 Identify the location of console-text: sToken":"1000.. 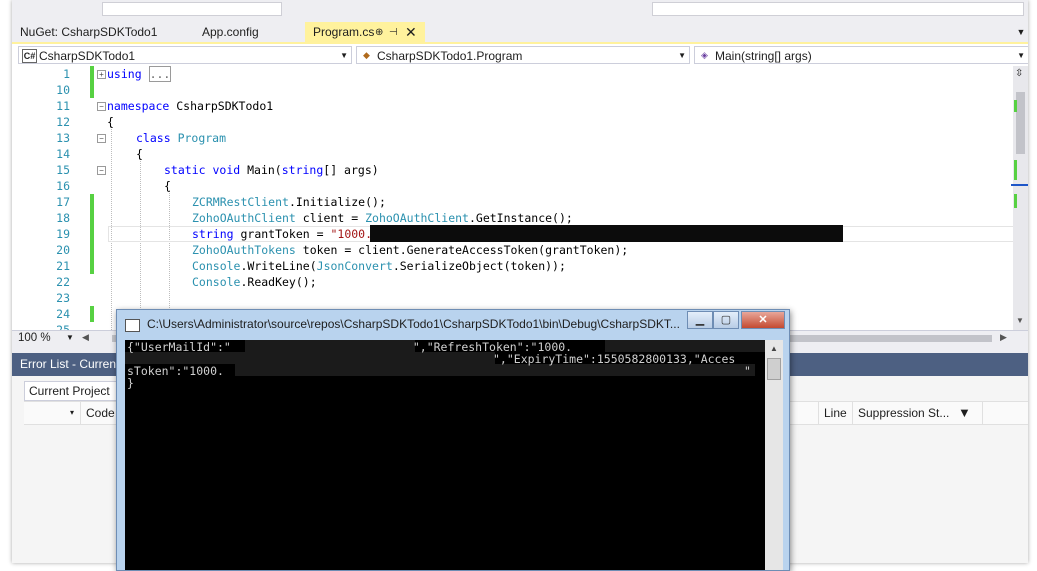
(175, 371).